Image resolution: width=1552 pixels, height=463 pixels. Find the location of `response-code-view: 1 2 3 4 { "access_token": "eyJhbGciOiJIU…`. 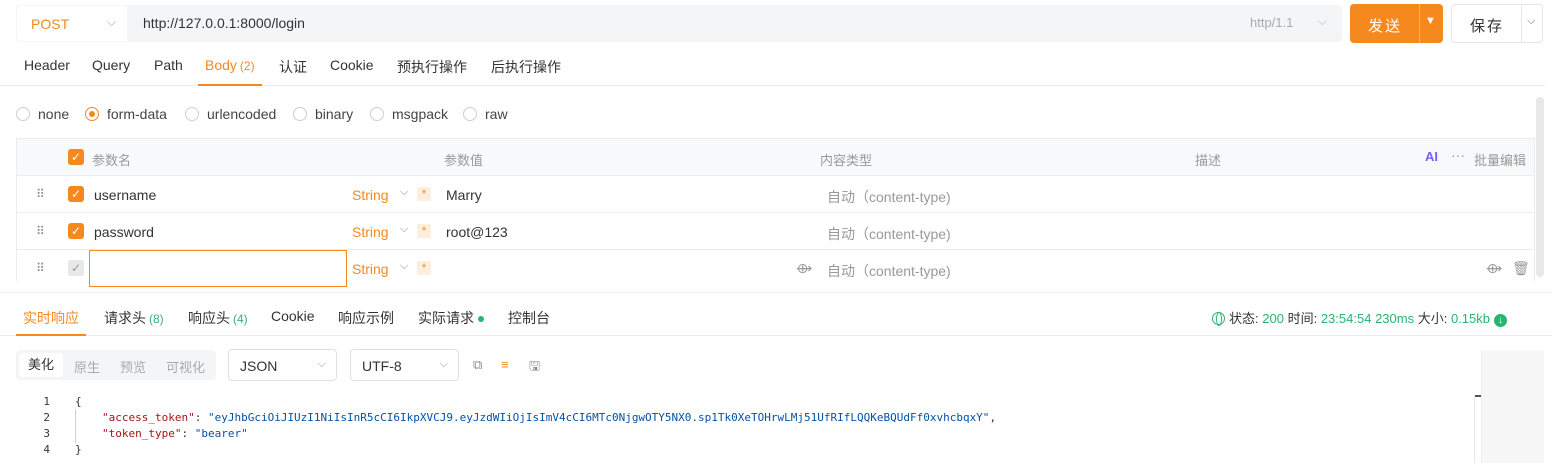

response-code-view: 1 2 3 4 { "access_token": "eyJhbGciOiJIU… is located at coordinates (737, 428).